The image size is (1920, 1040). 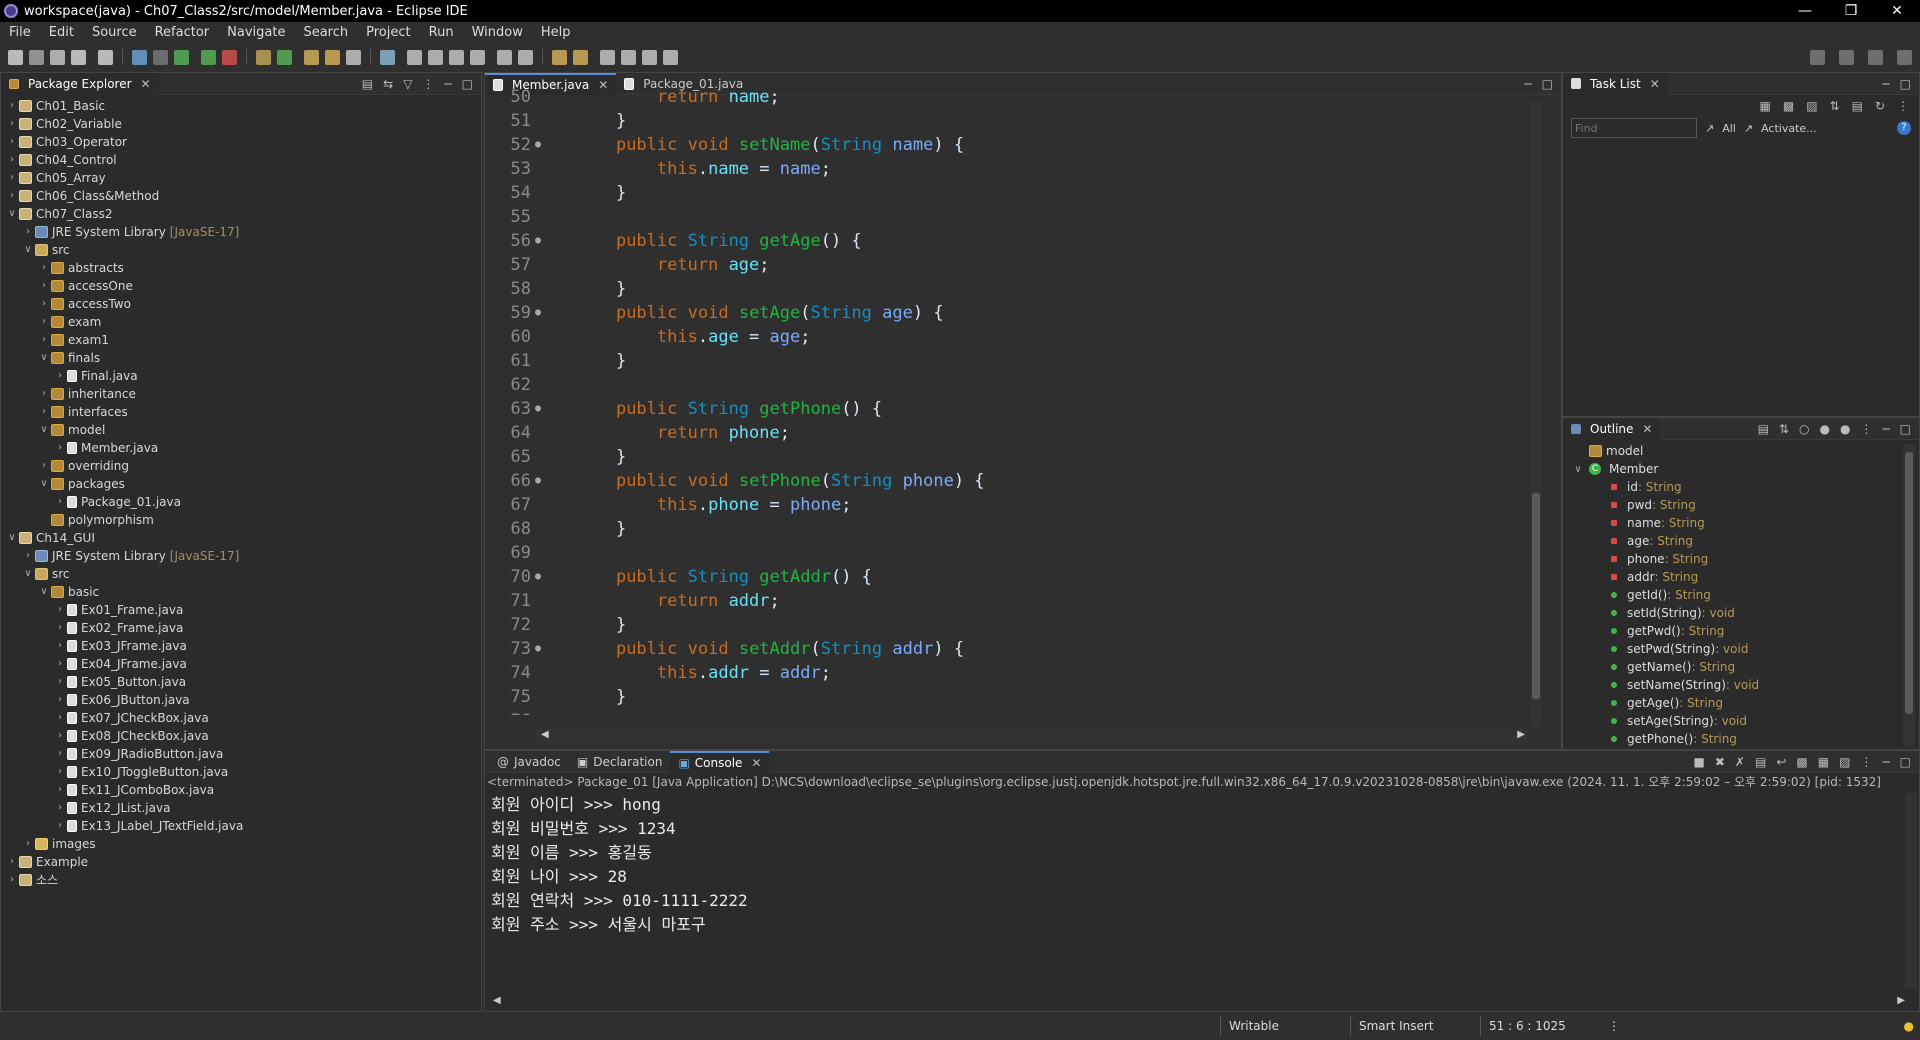 I want to click on tree-item: ∨ finals, so click(x=241, y=358).